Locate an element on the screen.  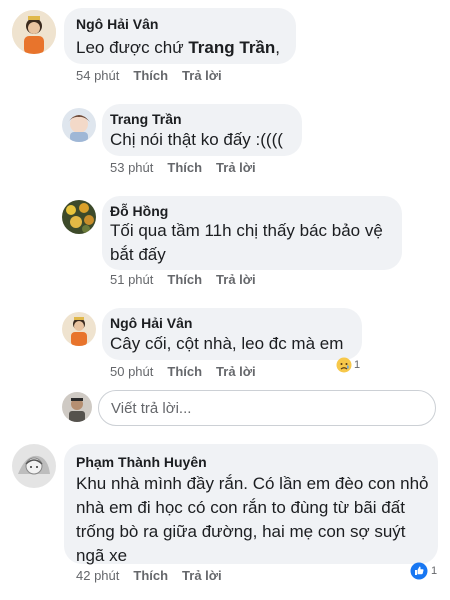
comment-actions: 53 phút Thích Trả lời is located at coordinates (190, 167).